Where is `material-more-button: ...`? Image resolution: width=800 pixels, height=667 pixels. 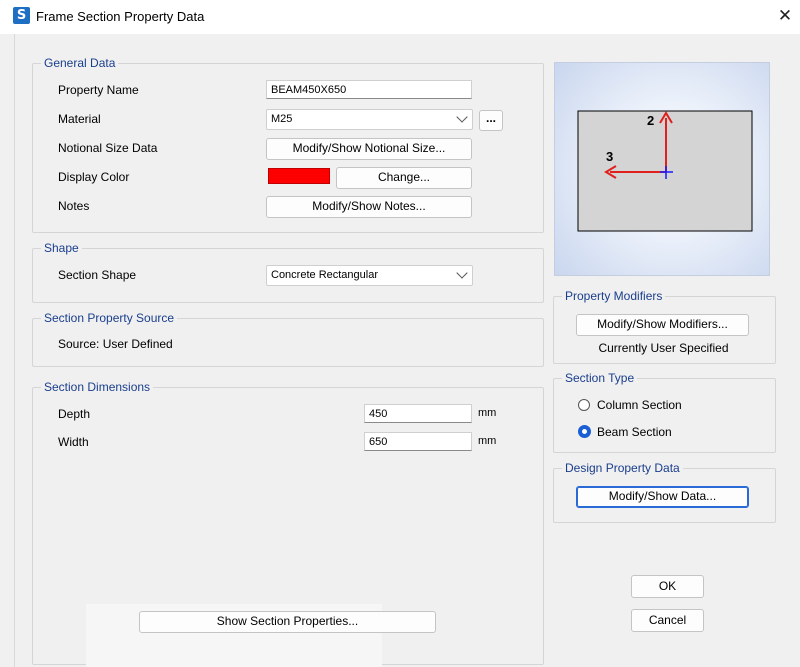 material-more-button: ... is located at coordinates (491, 120).